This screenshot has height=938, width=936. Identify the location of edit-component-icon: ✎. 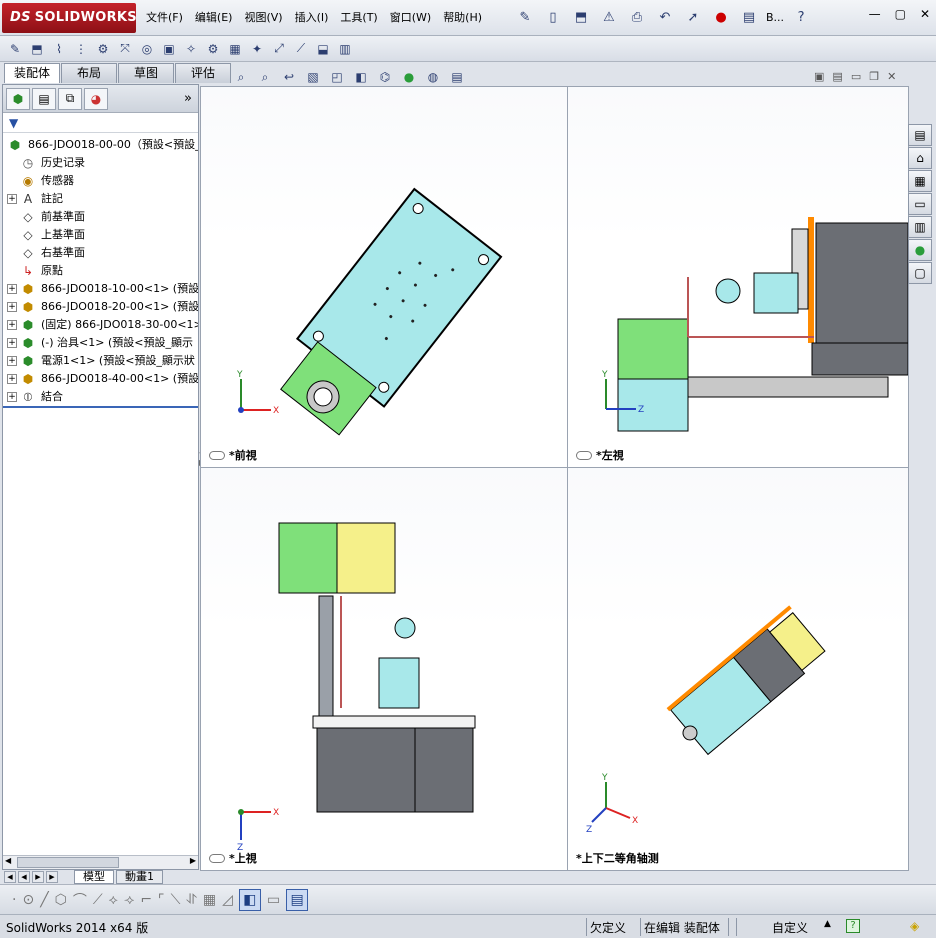
(15, 49).